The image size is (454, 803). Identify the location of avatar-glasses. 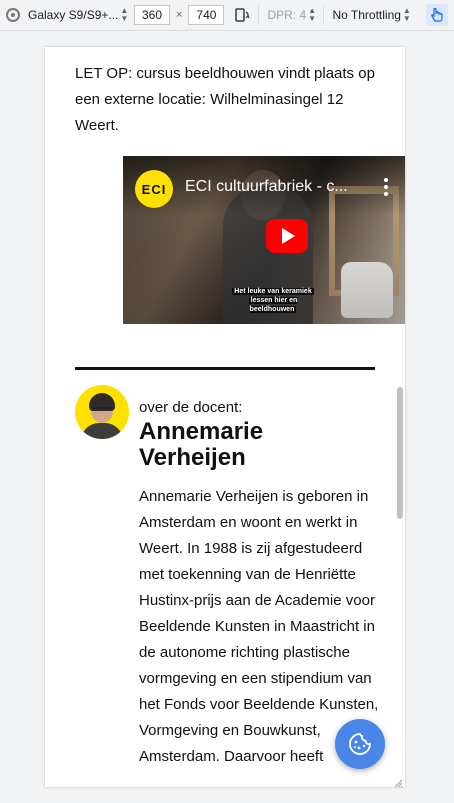
(102, 409).